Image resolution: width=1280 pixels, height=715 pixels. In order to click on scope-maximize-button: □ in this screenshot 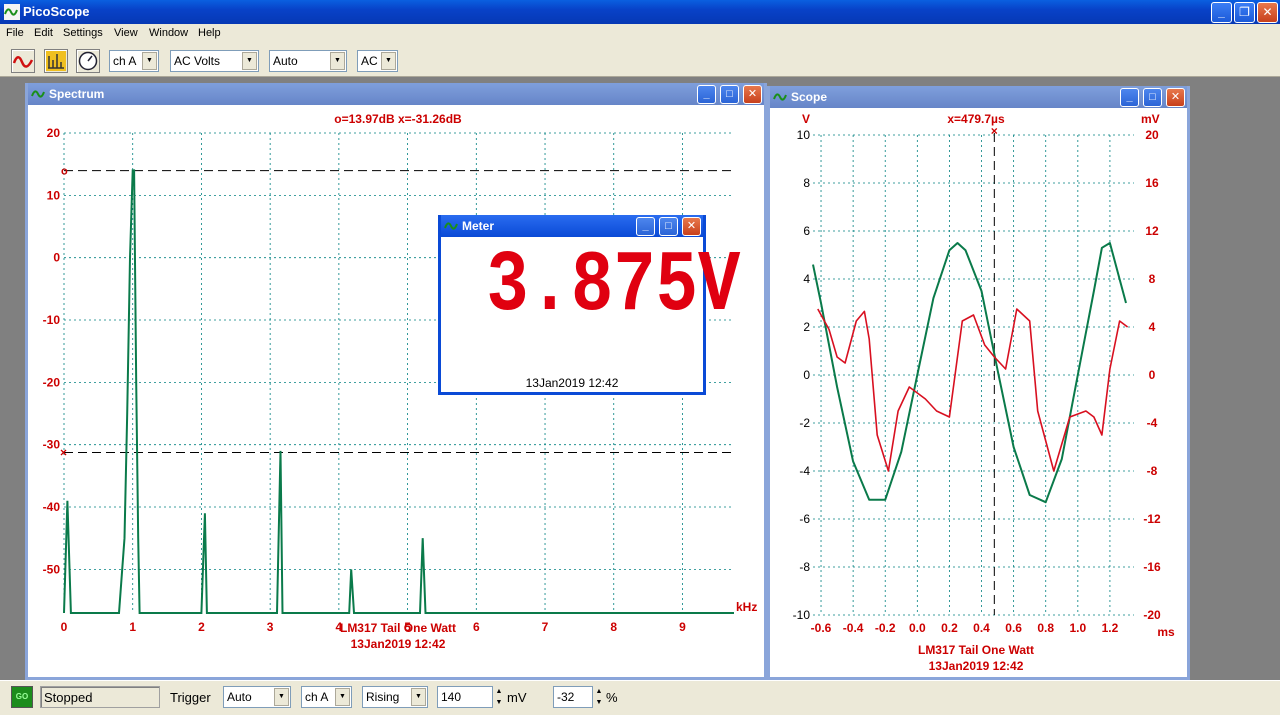, I will do `click(1152, 97)`.